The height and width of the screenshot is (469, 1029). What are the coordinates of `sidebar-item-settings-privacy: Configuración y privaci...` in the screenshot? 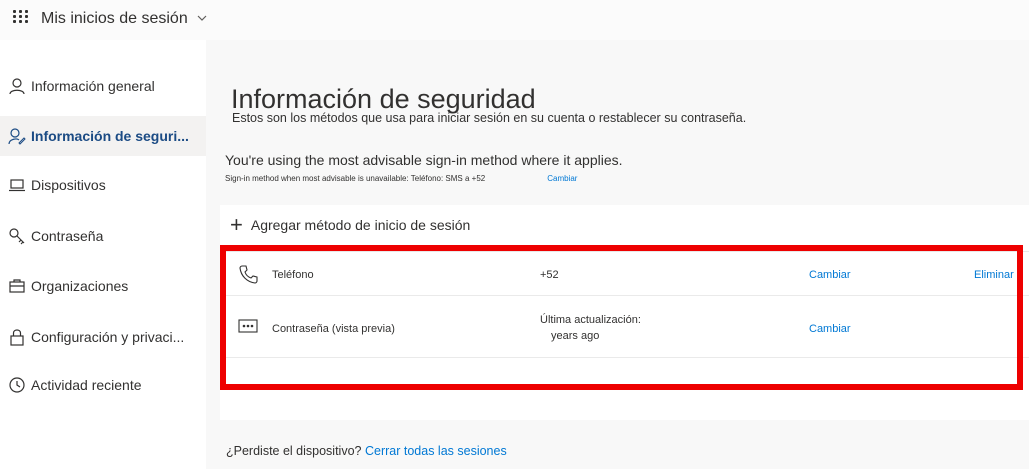 It's located at (103, 337).